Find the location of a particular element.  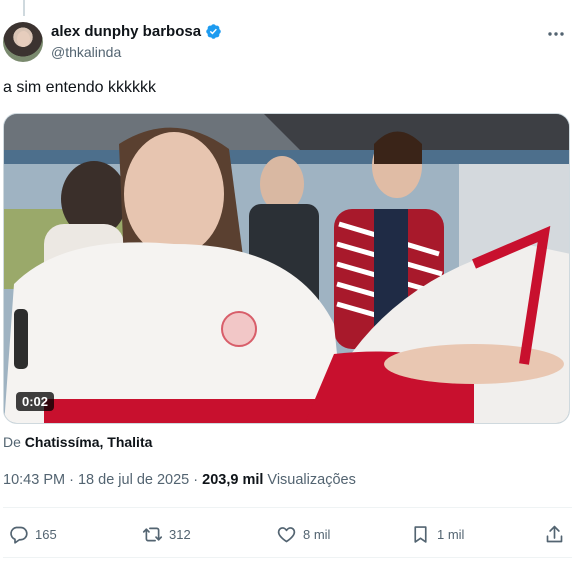

verified-badge-icon is located at coordinates (213, 31).